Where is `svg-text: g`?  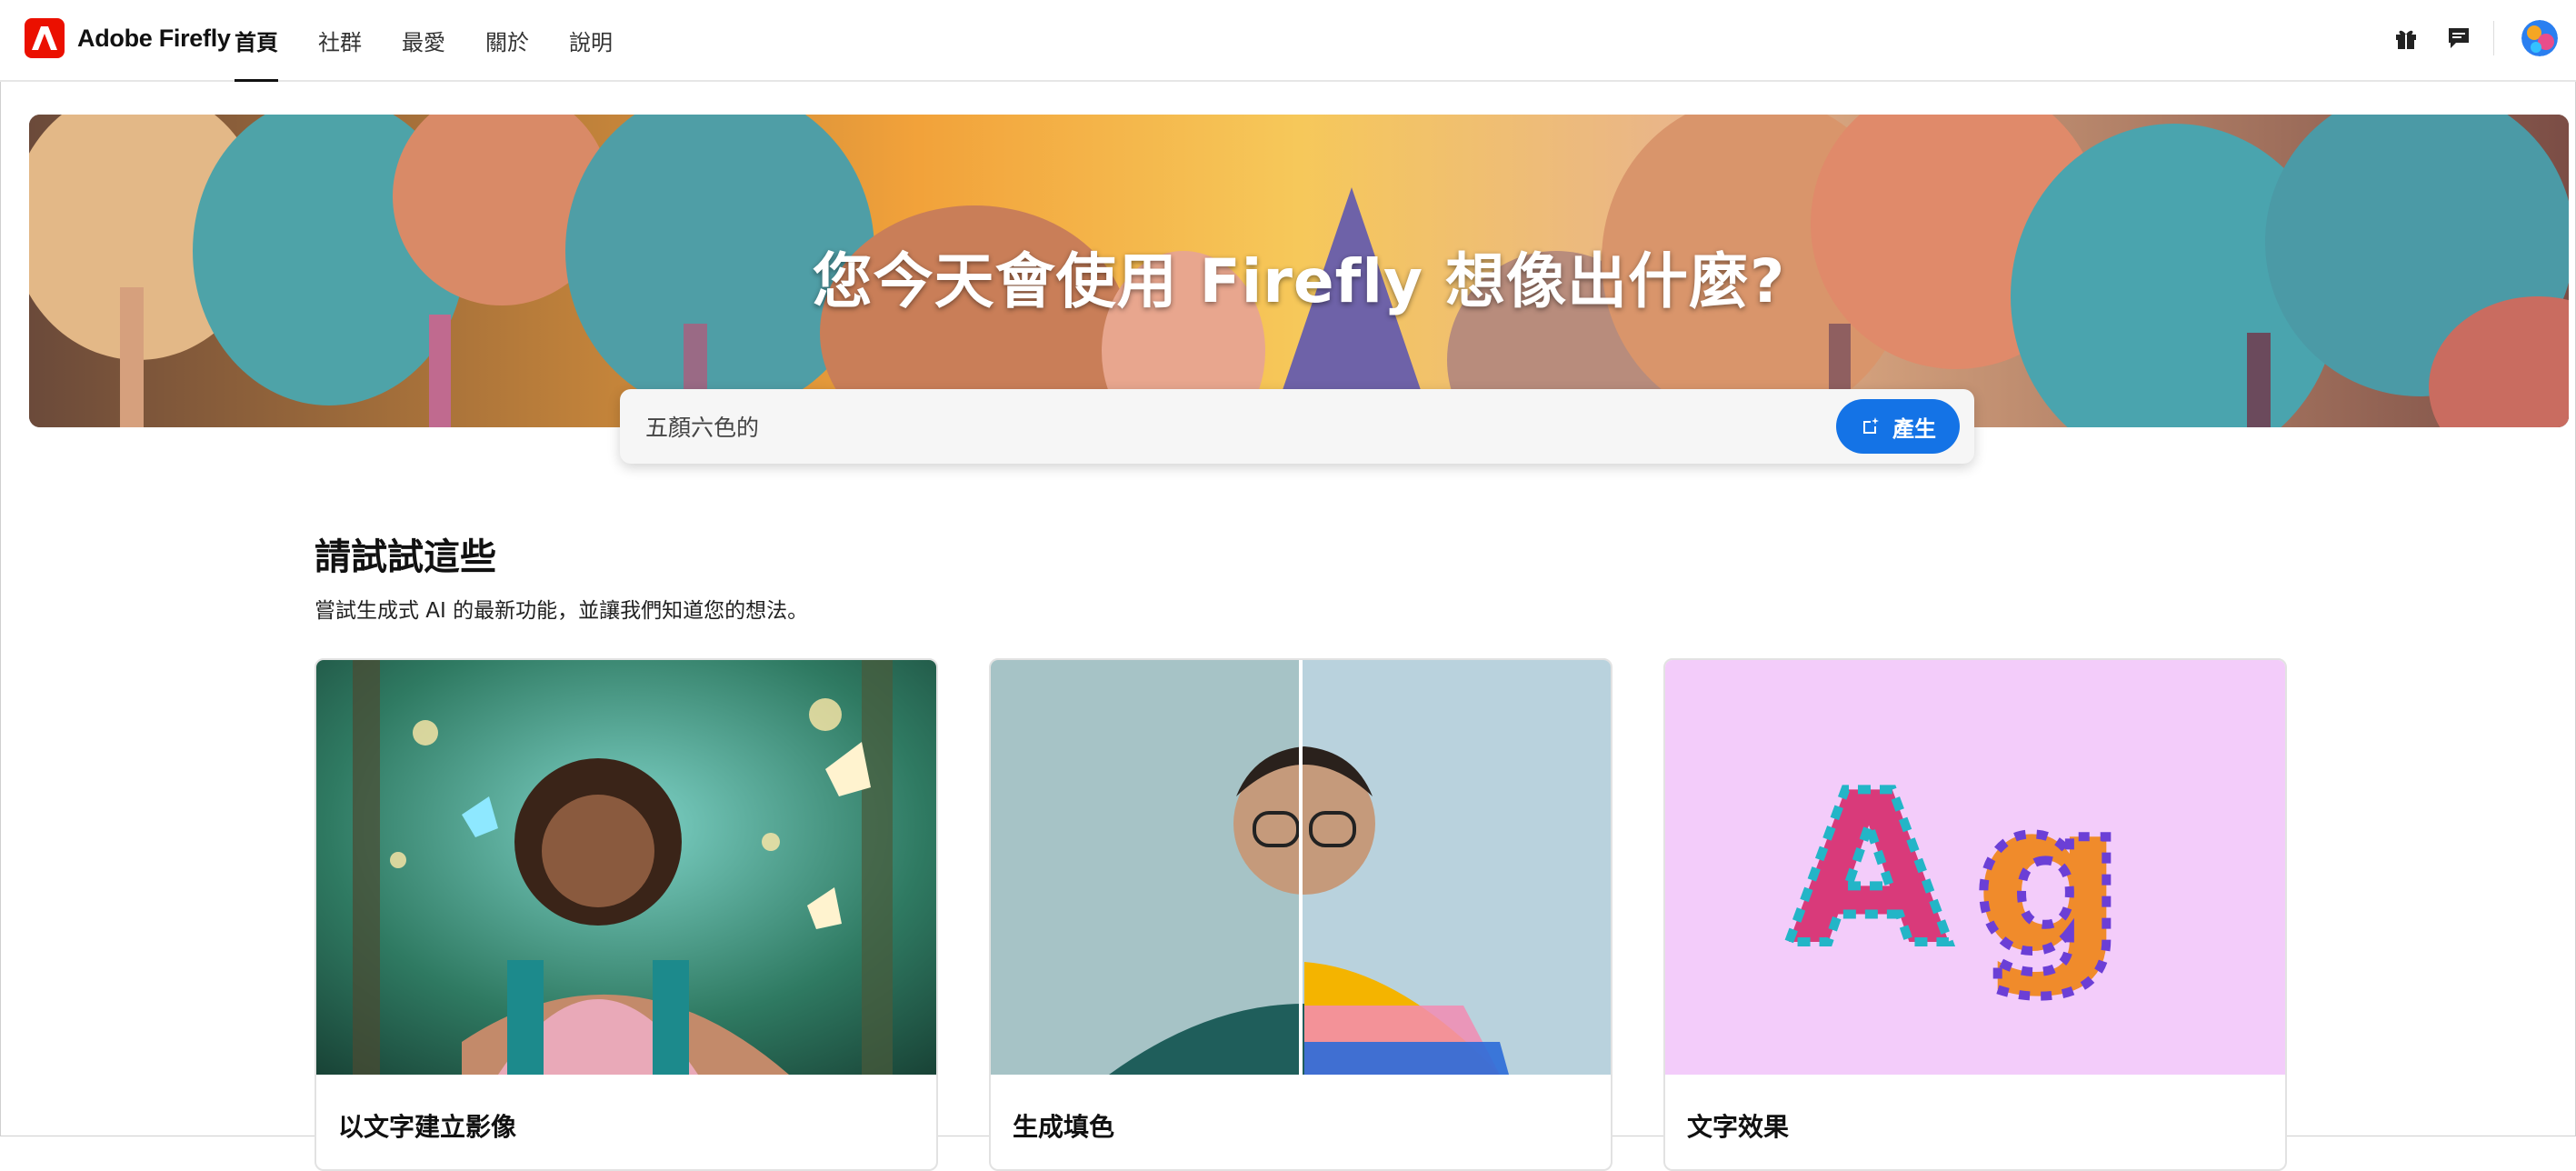 svg-text: g is located at coordinates (2049, 879).